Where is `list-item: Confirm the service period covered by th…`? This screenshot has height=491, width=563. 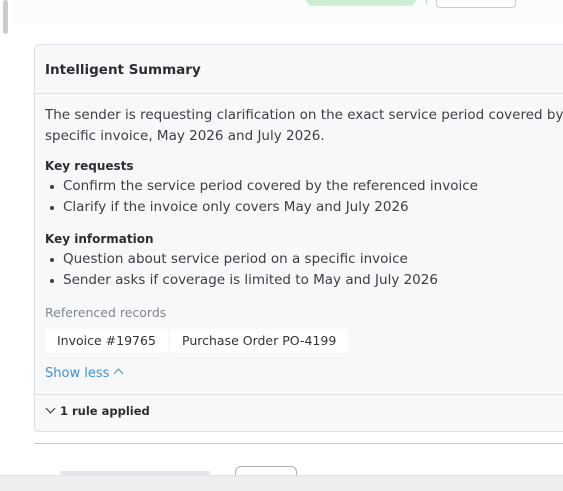 list-item: Confirm the service period covered by th… is located at coordinates (261, 186).